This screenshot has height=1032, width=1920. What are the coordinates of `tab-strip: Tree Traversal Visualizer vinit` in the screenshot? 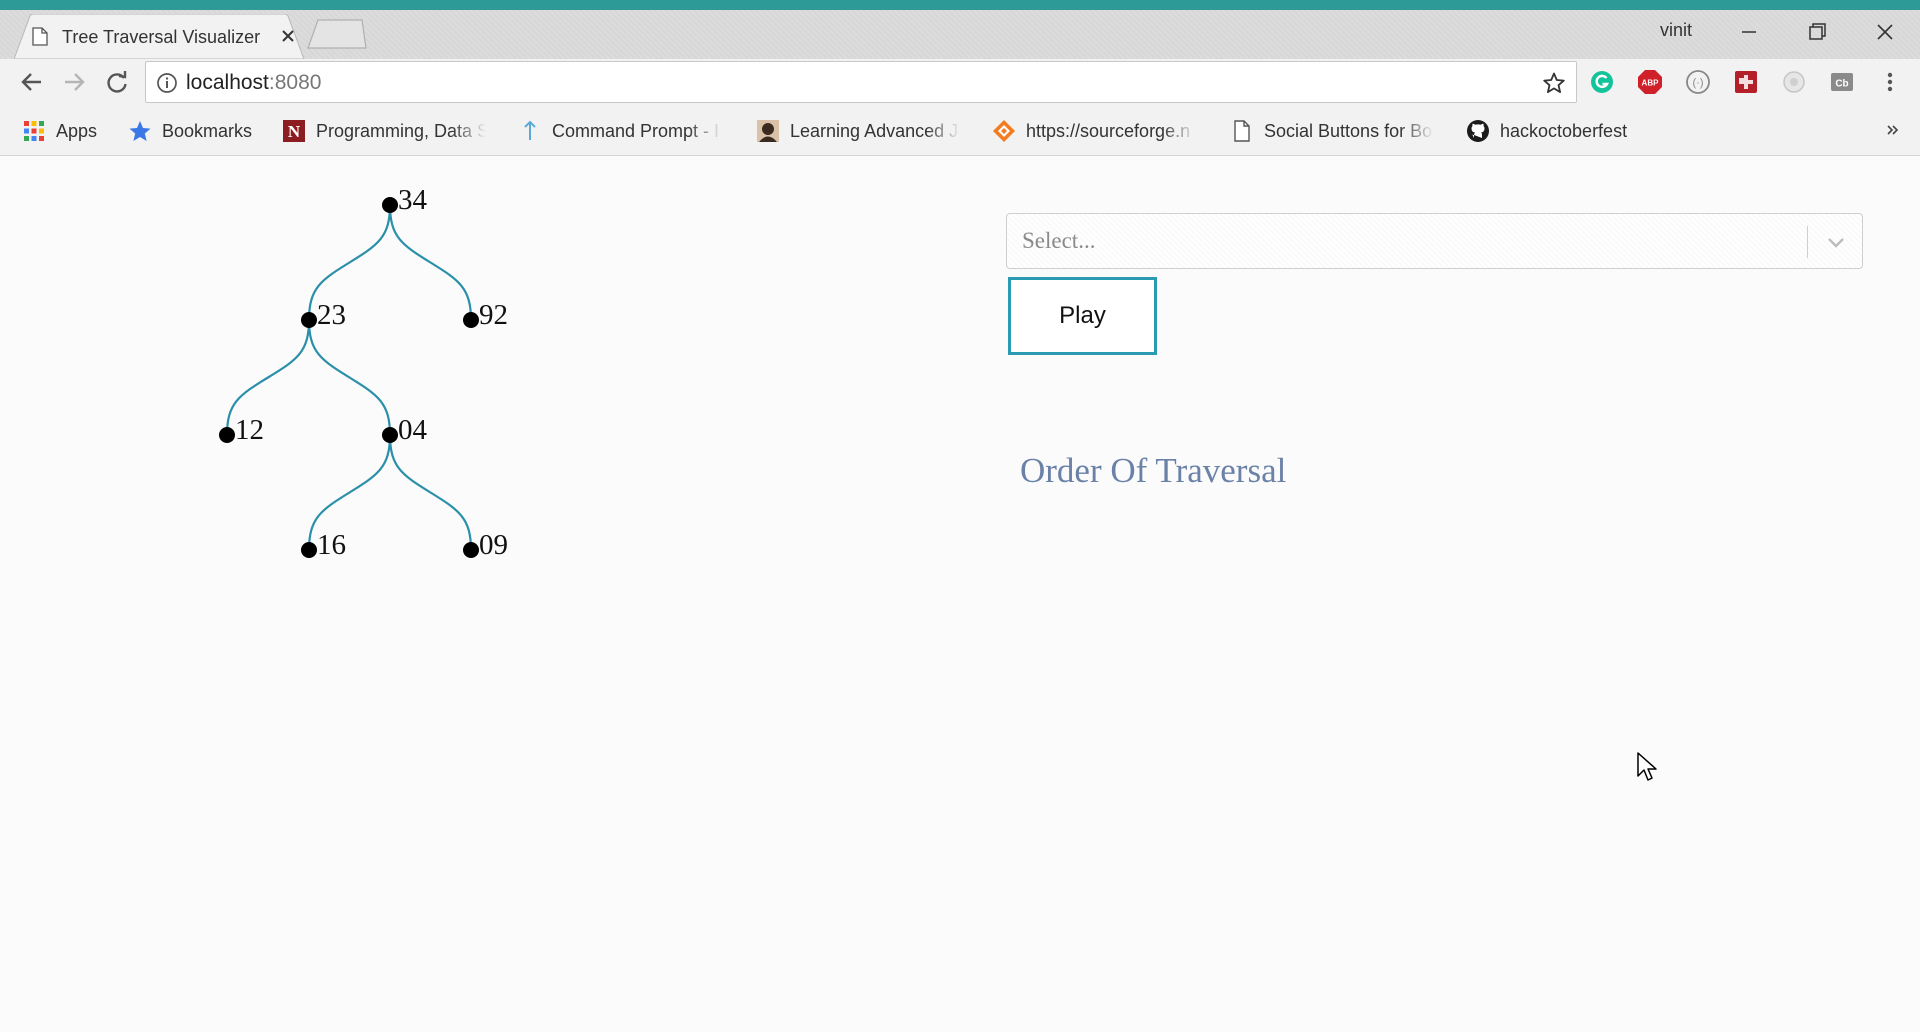 It's located at (960, 34).